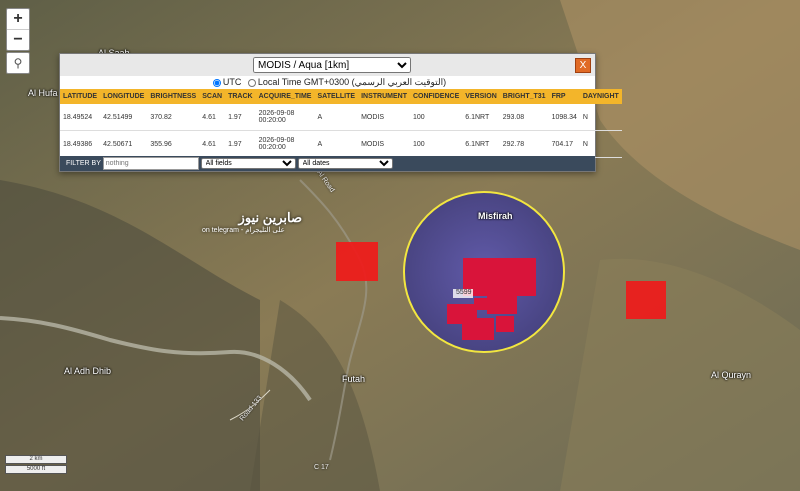 The height and width of the screenshot is (491, 800). I want to click on road-label: C 17, so click(321, 467).